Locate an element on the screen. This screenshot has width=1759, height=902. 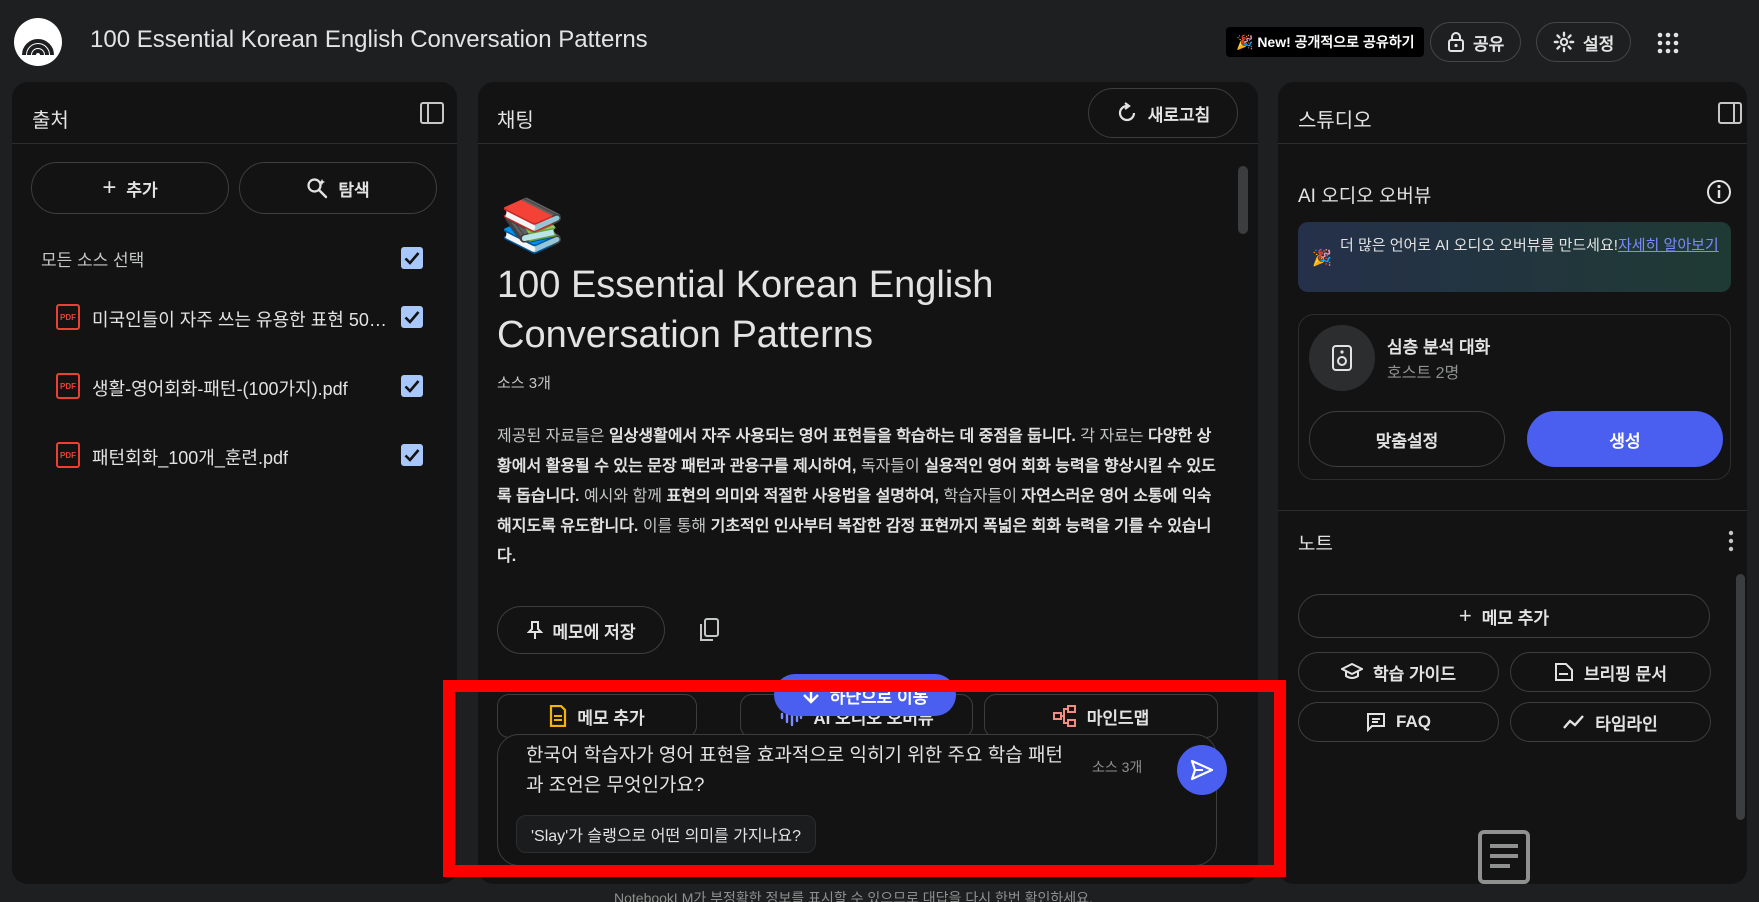
graduation-cap-icon is located at coordinates (1352, 671).